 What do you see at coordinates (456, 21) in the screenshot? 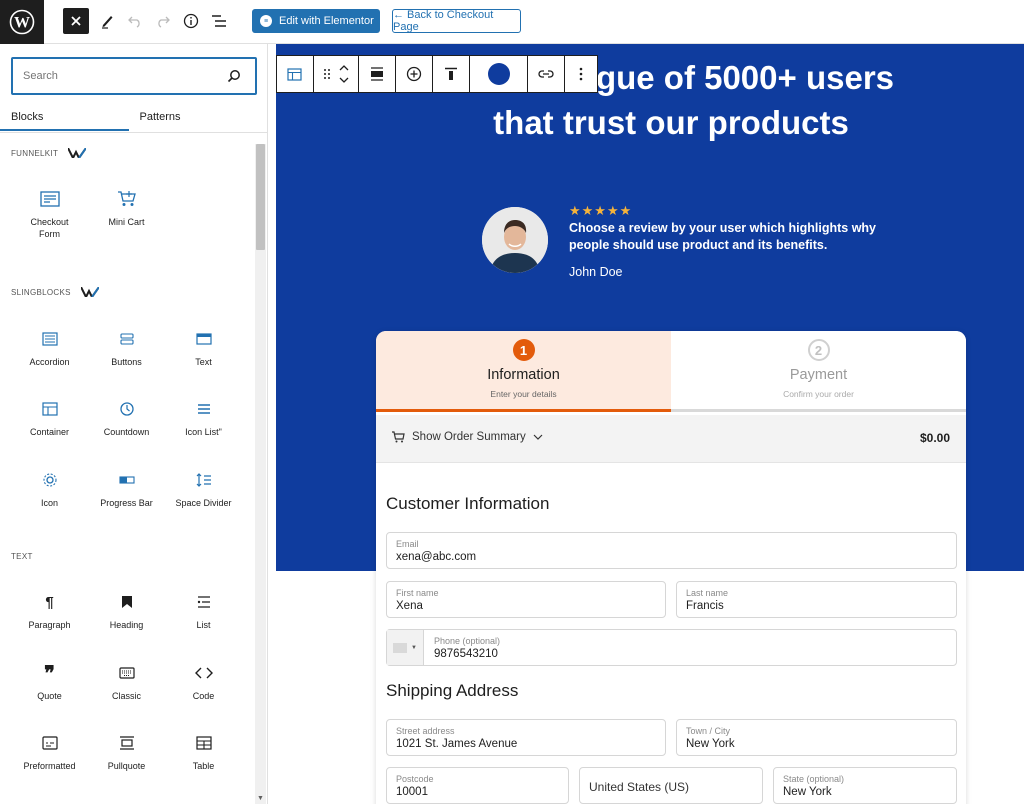
I see `back-to-checkout-button: ← Back to Checkout Page` at bounding box center [456, 21].